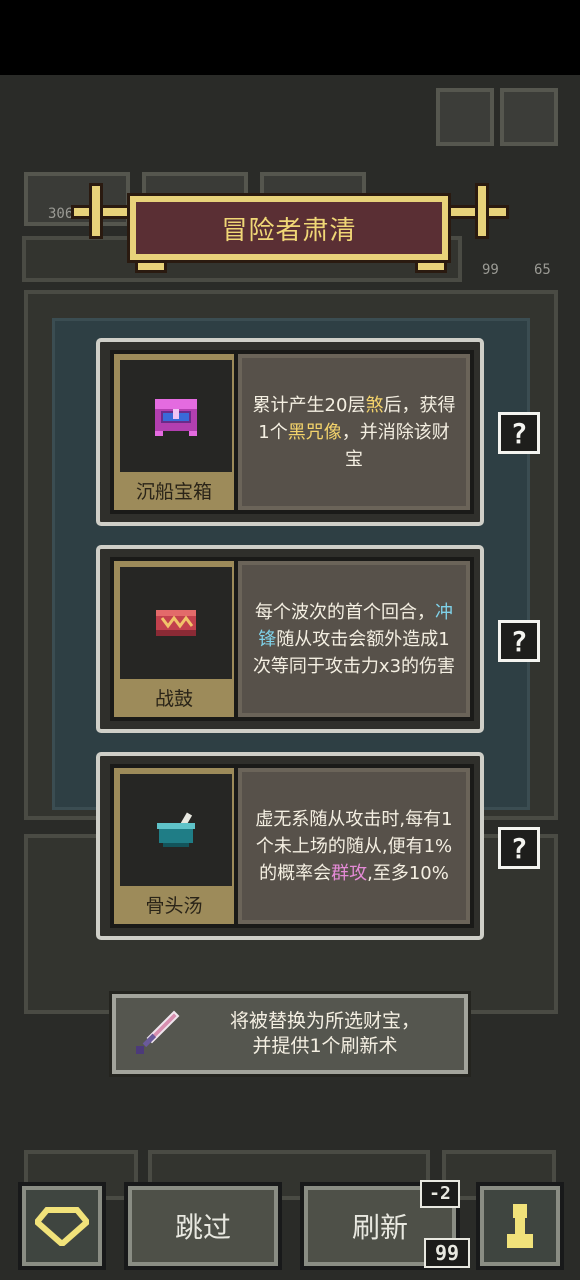 This screenshot has width=580, height=1280. Describe the element at coordinates (176, 416) in the screenshot. I see `sunken-chest-icon` at that location.